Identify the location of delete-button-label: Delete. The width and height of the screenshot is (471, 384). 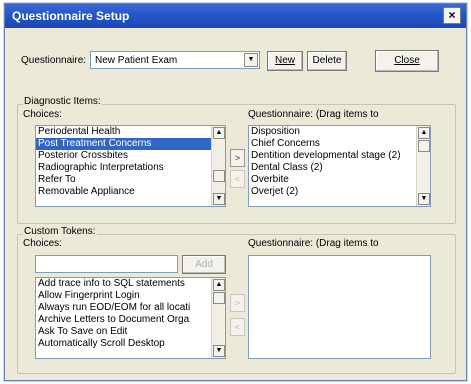
(327, 60).